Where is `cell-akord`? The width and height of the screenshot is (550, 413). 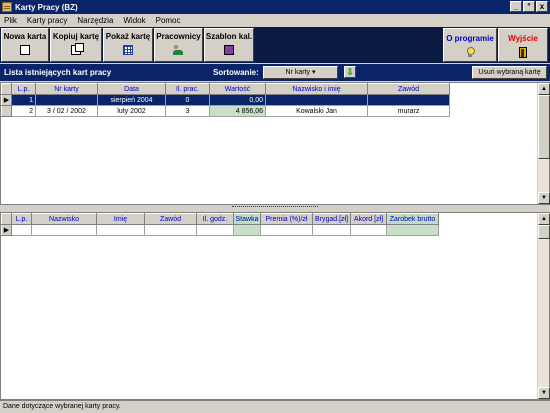 cell-akord is located at coordinates (368, 230).